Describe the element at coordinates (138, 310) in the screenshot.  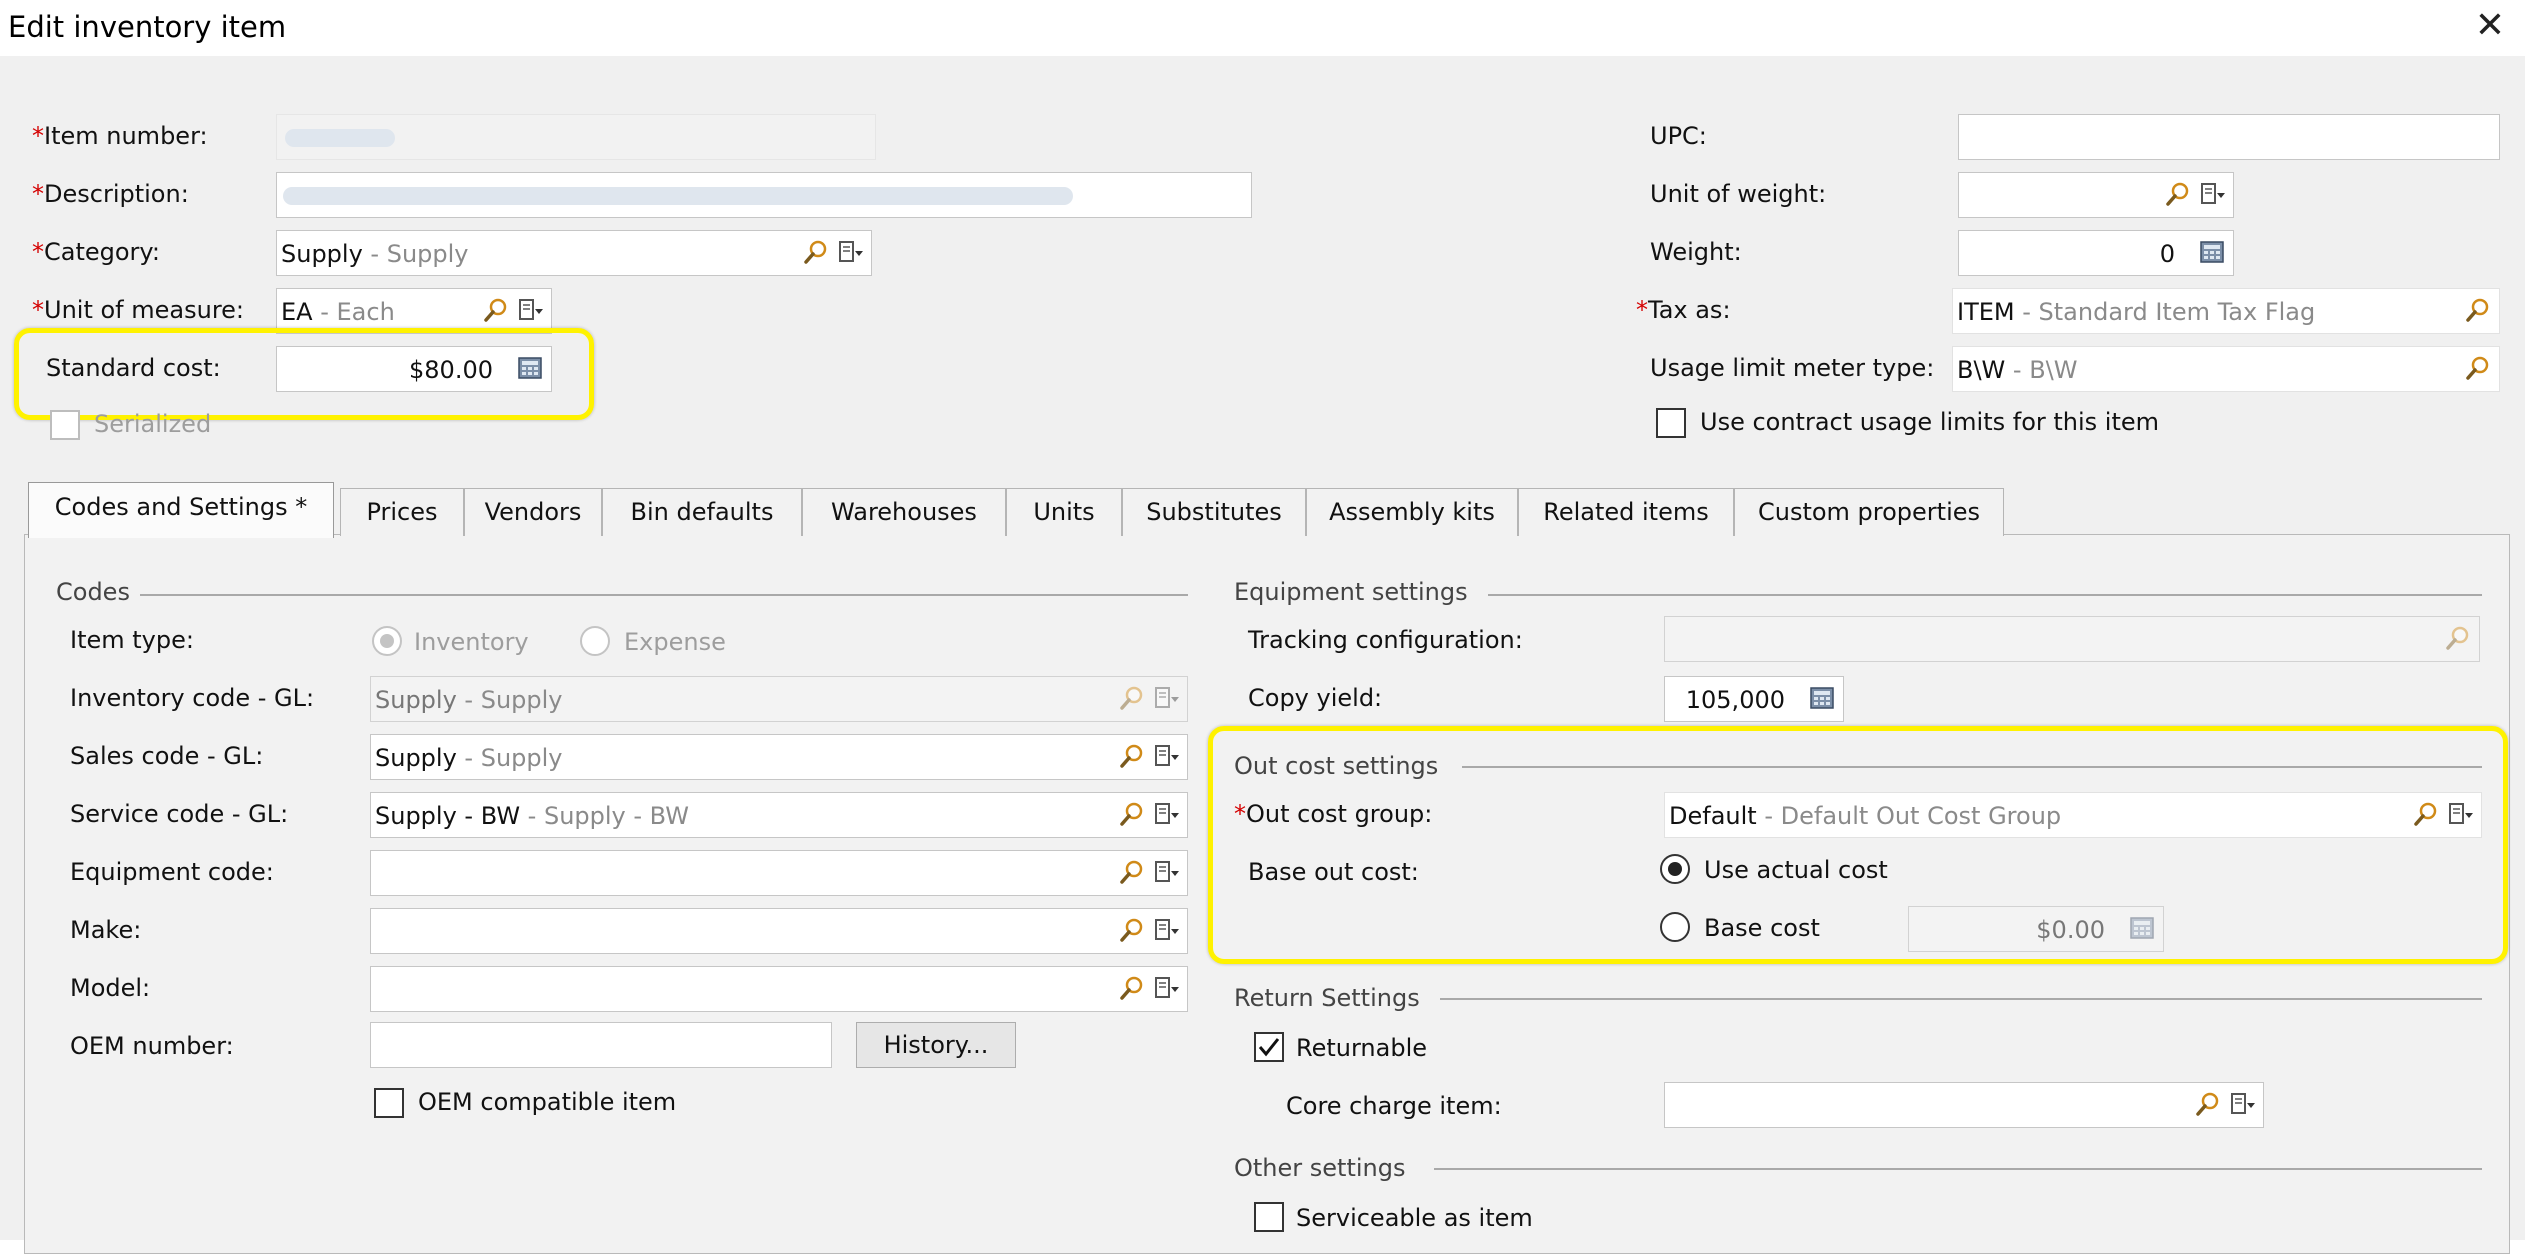
I see `unit-of-measure-label: *Unit of measure:` at that location.